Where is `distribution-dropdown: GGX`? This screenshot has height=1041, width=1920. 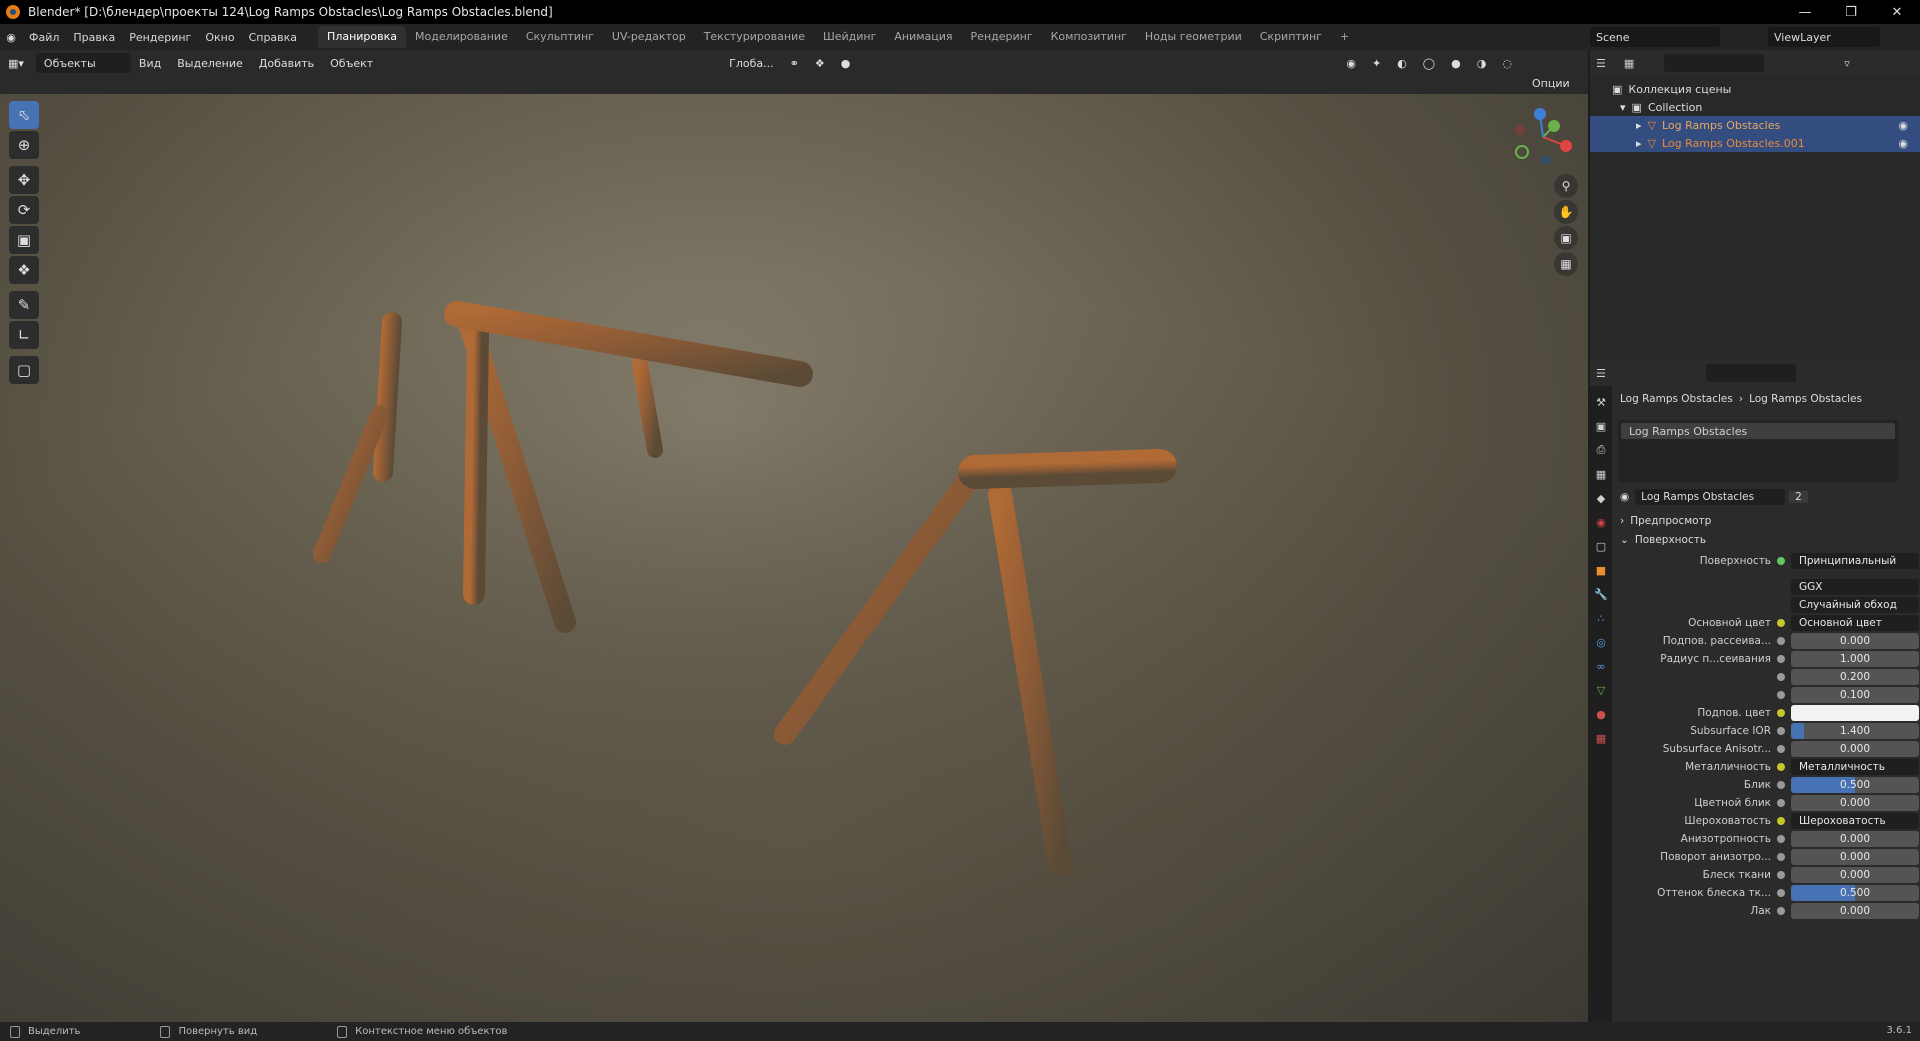
distribution-dropdown: GGX is located at coordinates (1855, 587).